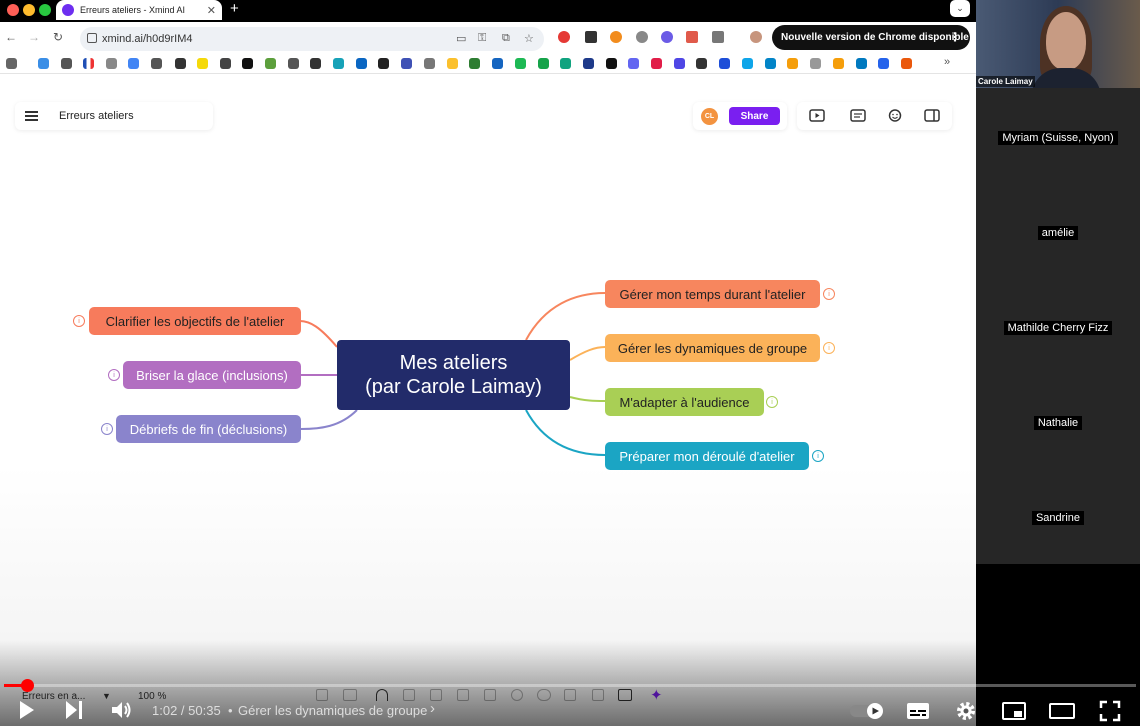 The height and width of the screenshot is (726, 1140). What do you see at coordinates (570, 695) in the screenshot?
I see `image-tool-icon` at bounding box center [570, 695].